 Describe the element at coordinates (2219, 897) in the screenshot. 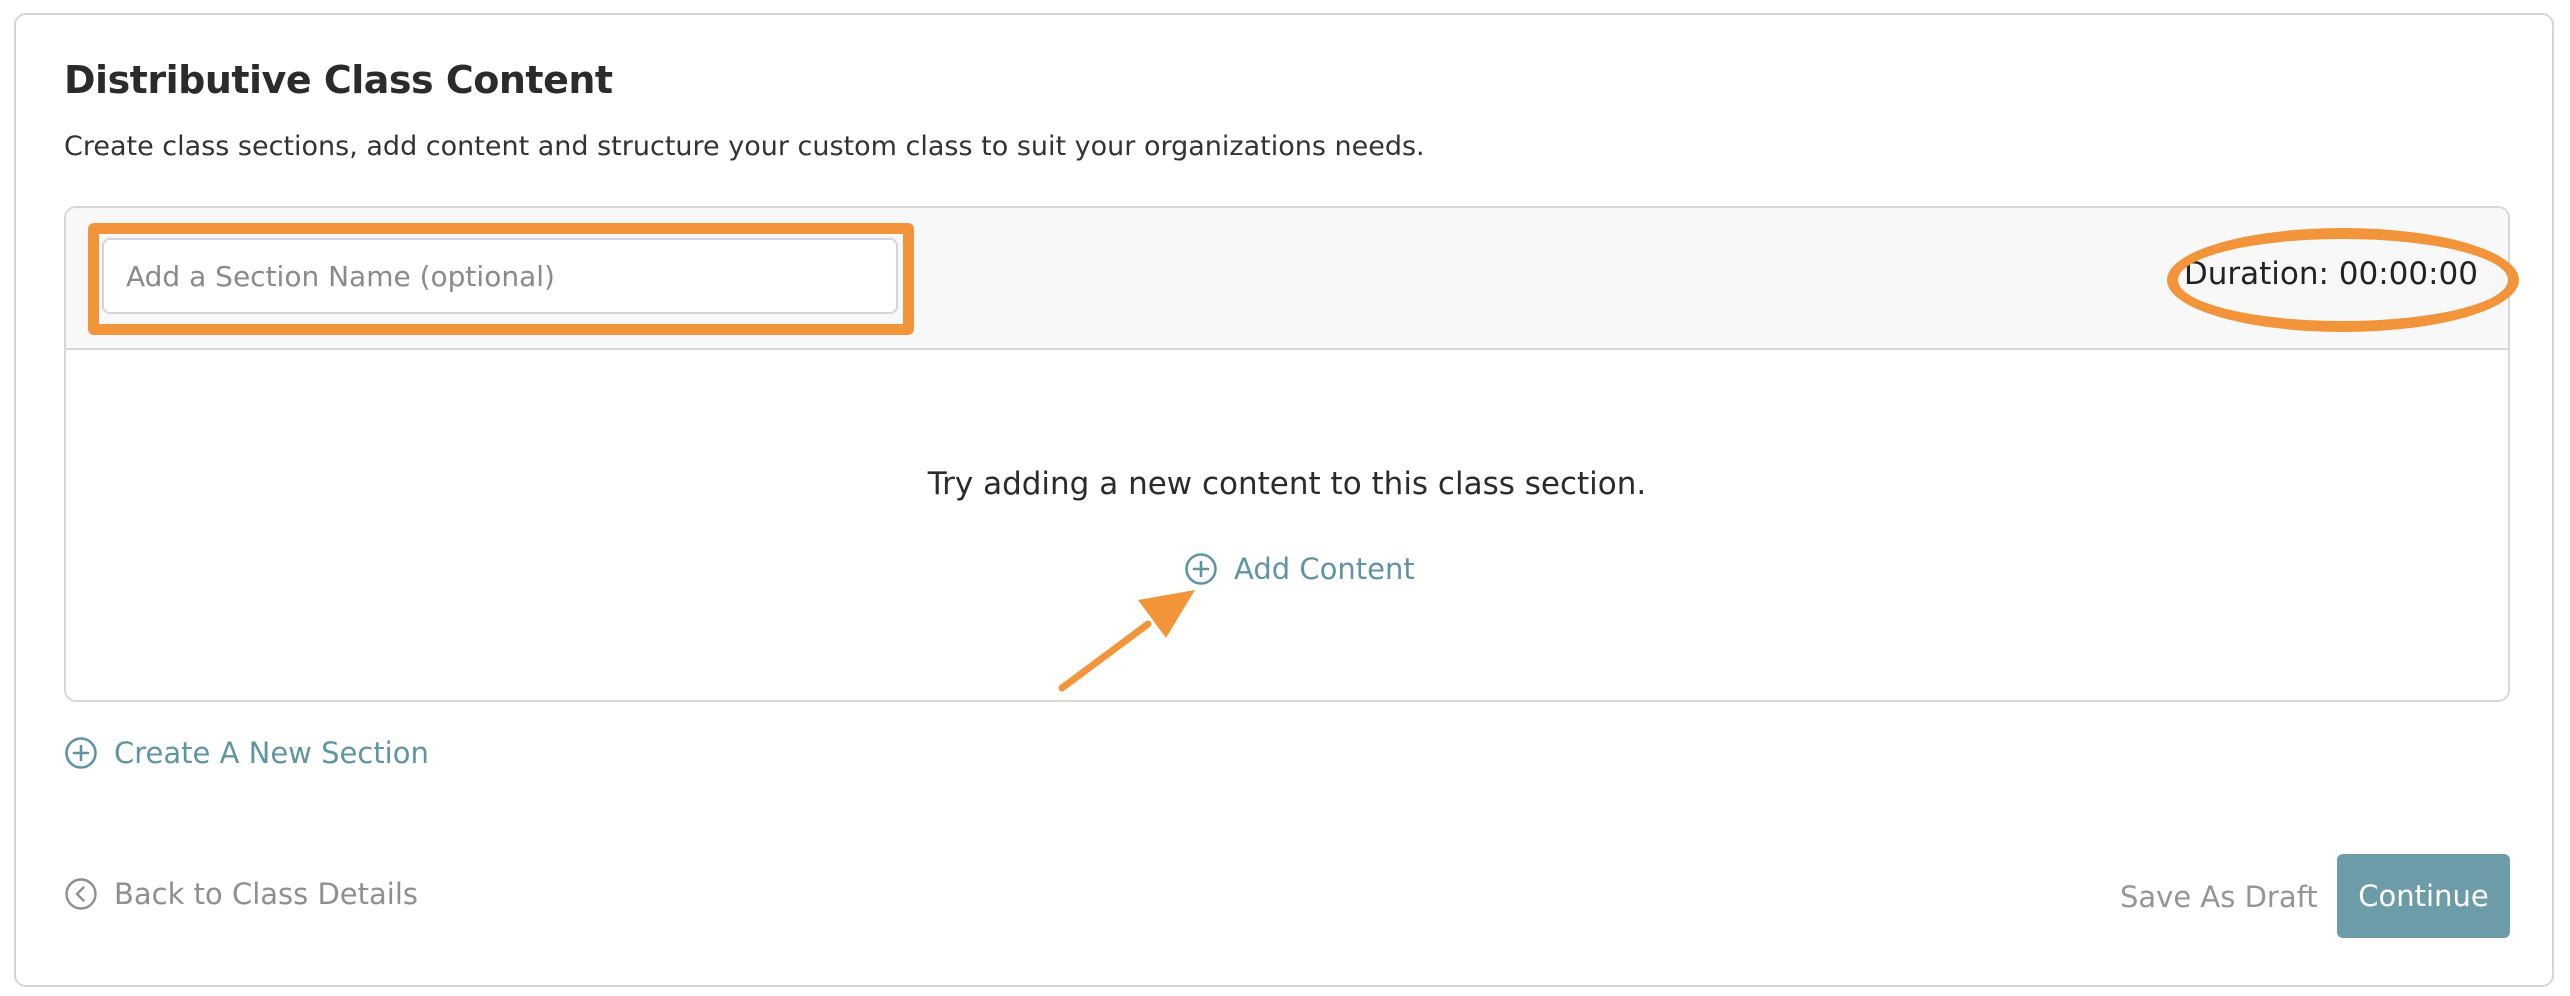

I see `save-as-draft-button: Save As Draft` at that location.